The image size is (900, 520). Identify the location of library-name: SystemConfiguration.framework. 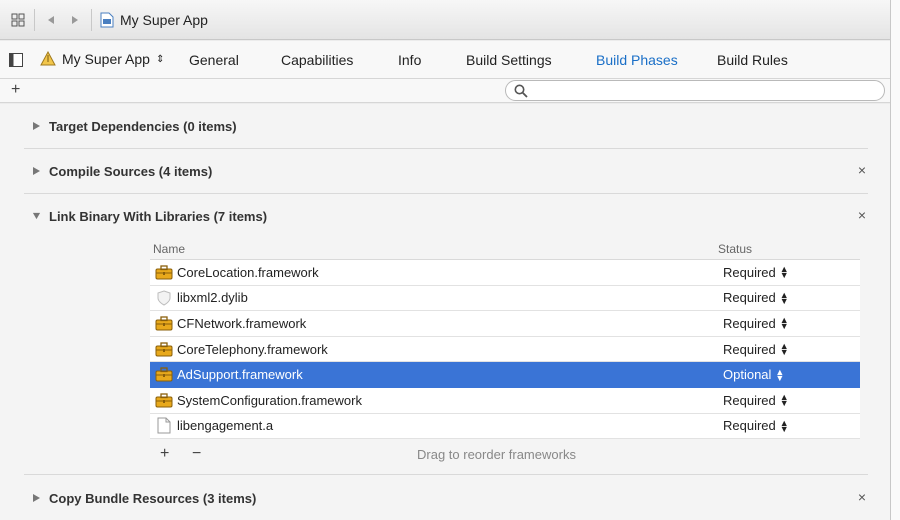
(269, 400).